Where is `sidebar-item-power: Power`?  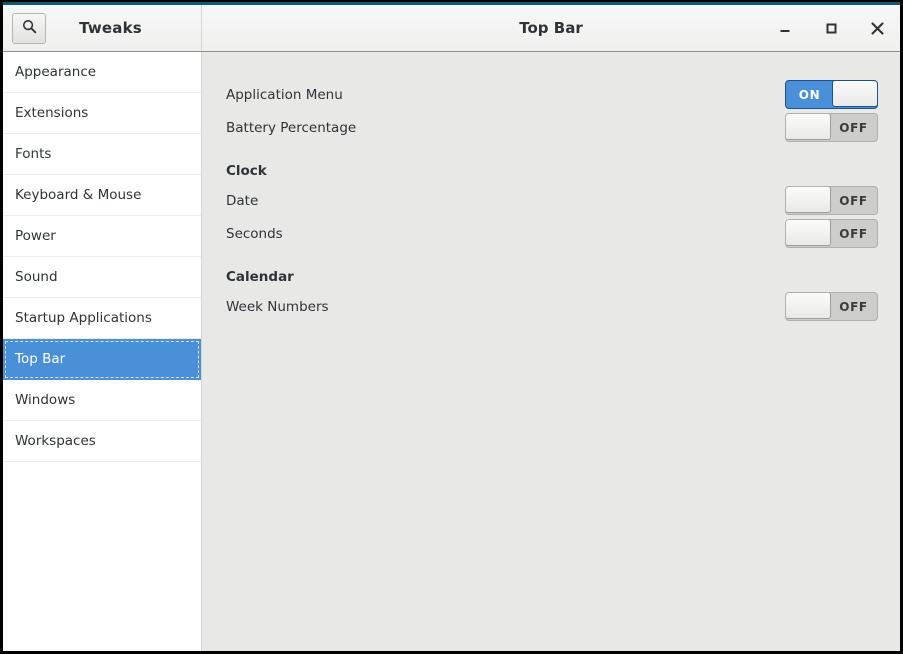
sidebar-item-power: Power is located at coordinates (102, 236).